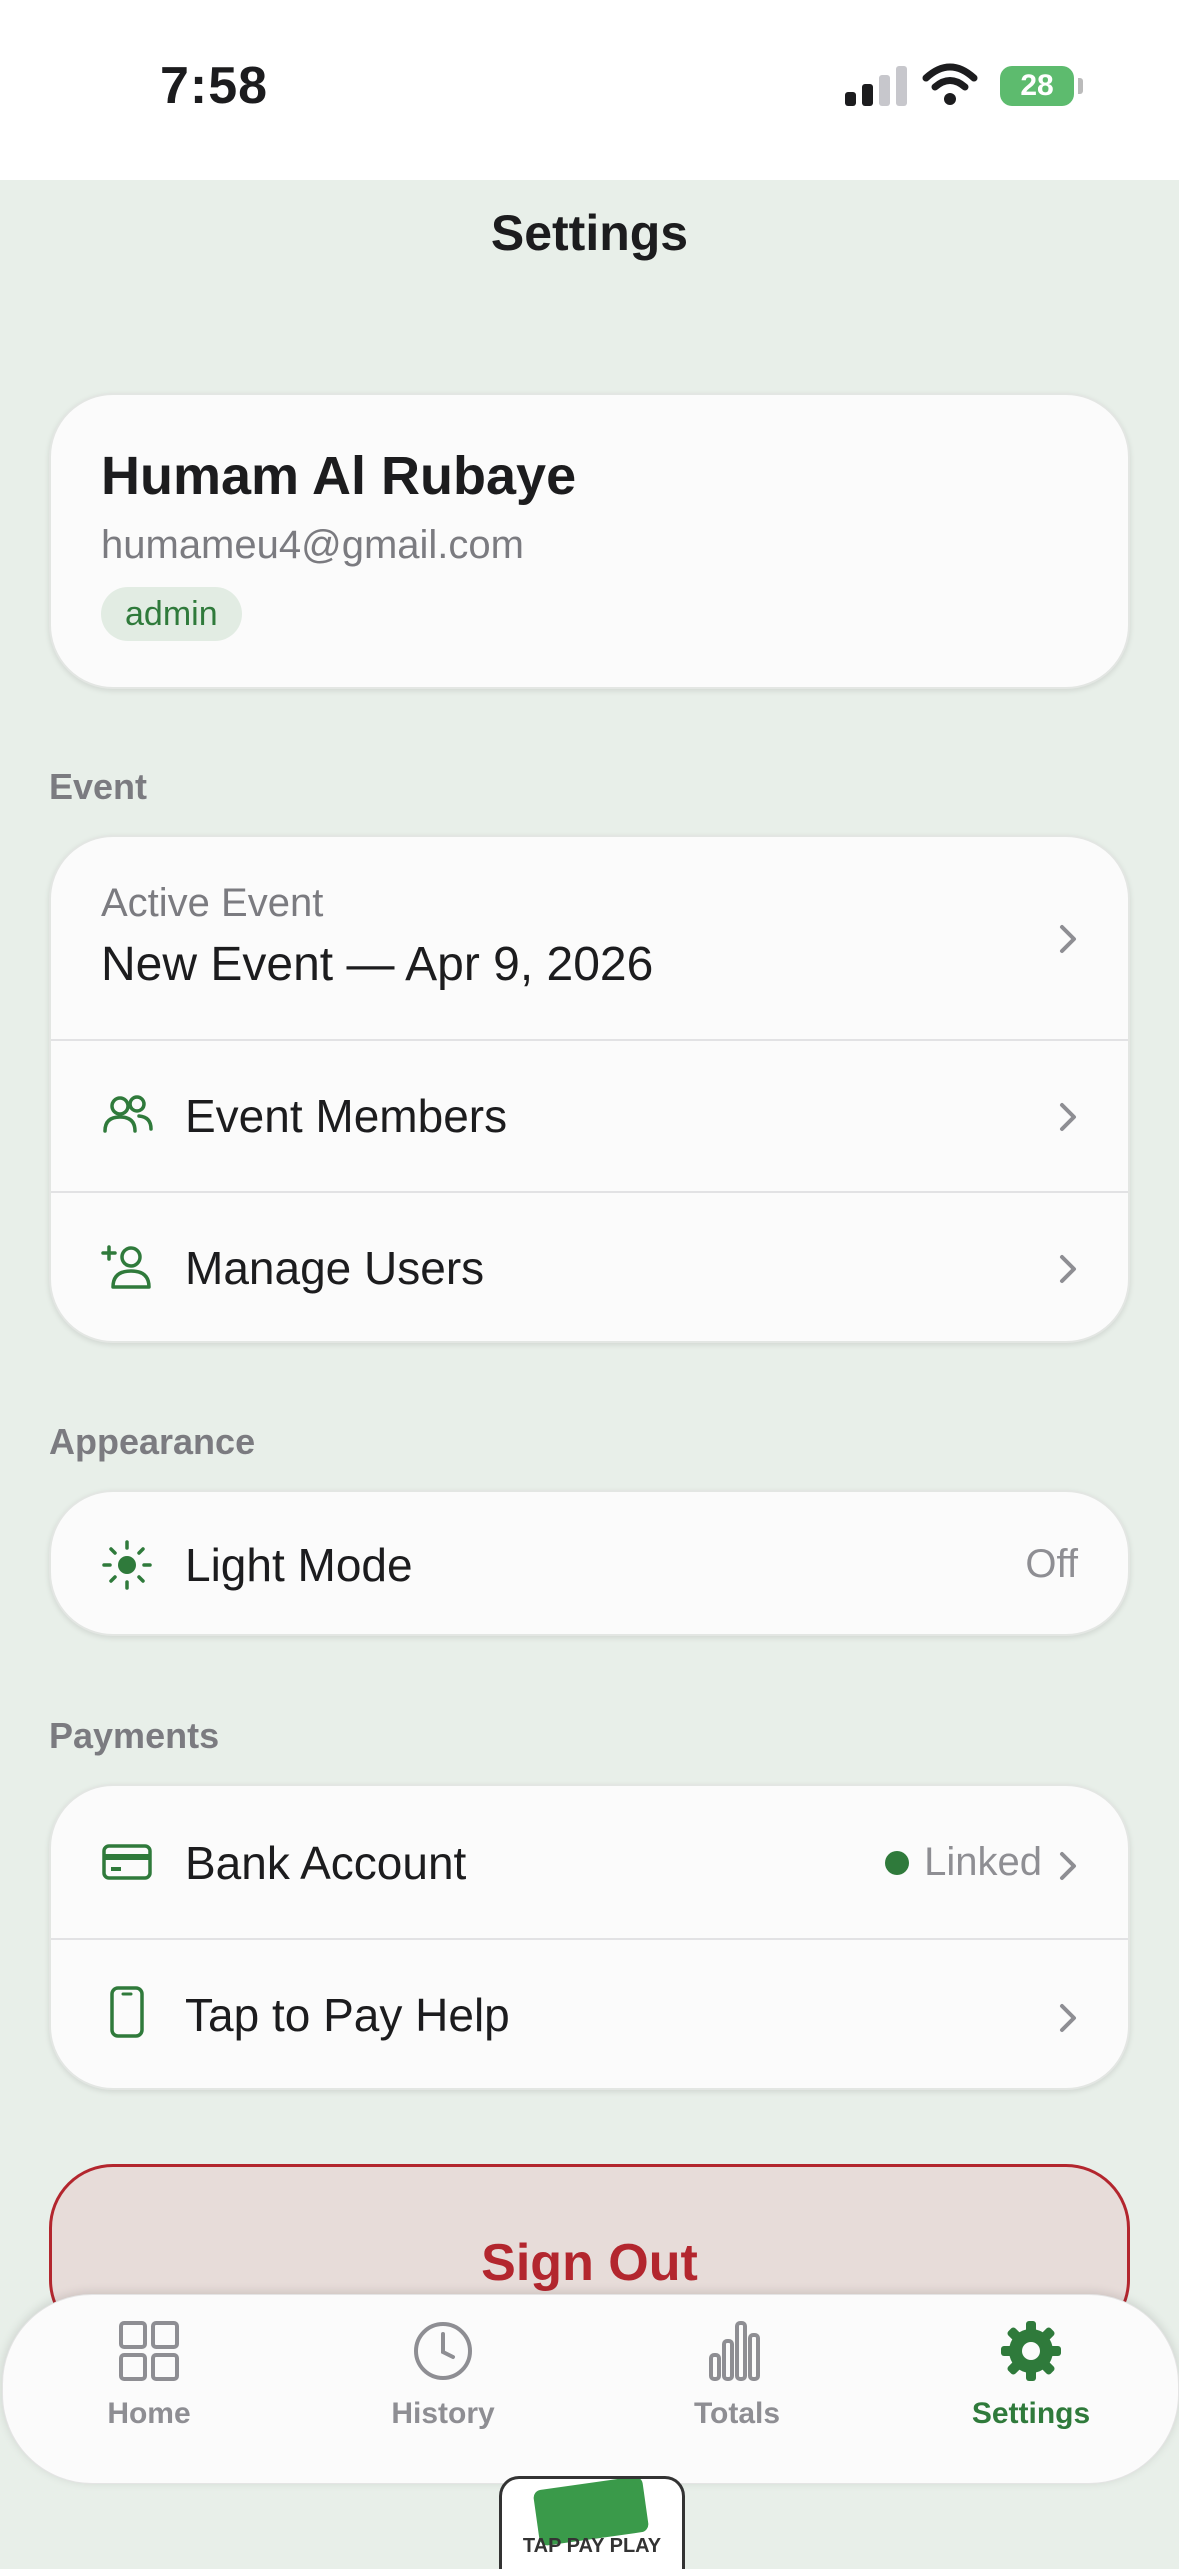 The width and height of the screenshot is (1179, 2569). What do you see at coordinates (214, 86) in the screenshot?
I see `status-time: 7:58` at bounding box center [214, 86].